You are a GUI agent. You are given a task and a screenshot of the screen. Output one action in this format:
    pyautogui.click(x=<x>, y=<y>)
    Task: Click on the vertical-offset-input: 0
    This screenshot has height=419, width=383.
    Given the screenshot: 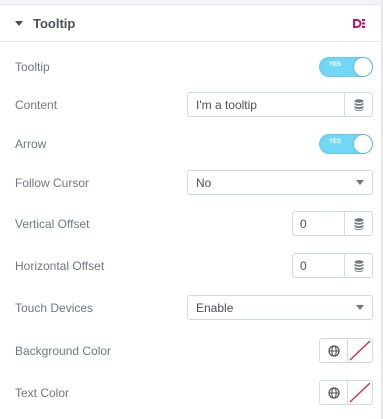 What is the action you would take?
    pyautogui.click(x=332, y=223)
    